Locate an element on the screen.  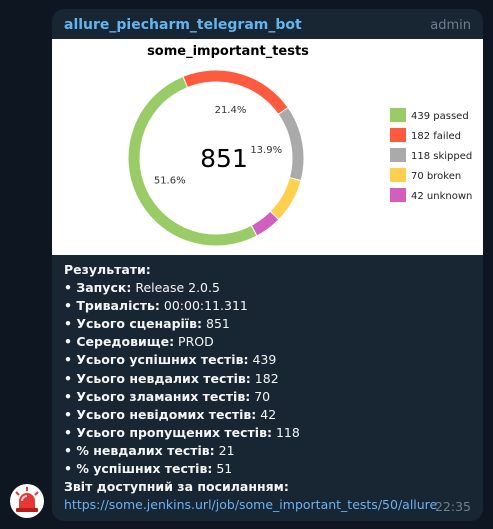
bot-avatar is located at coordinates (27, 501).